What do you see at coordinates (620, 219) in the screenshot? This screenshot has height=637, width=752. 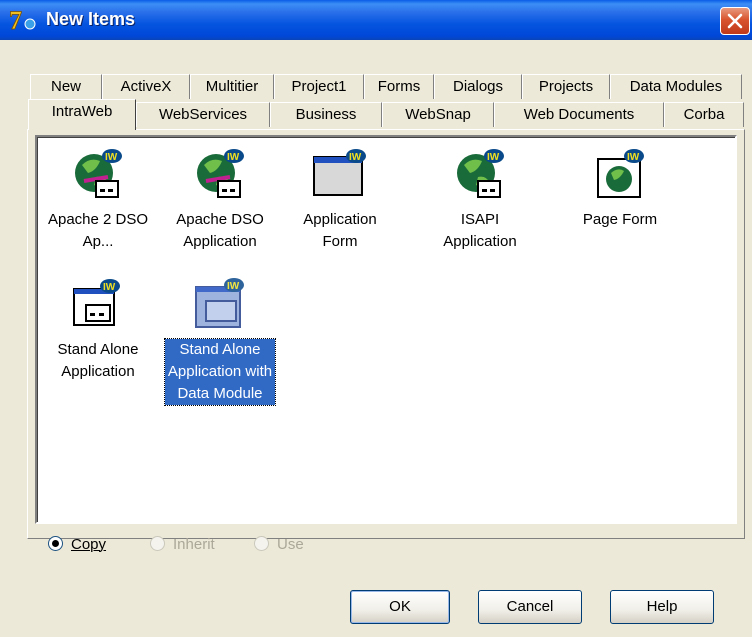 I see `item-label: Page Form` at bounding box center [620, 219].